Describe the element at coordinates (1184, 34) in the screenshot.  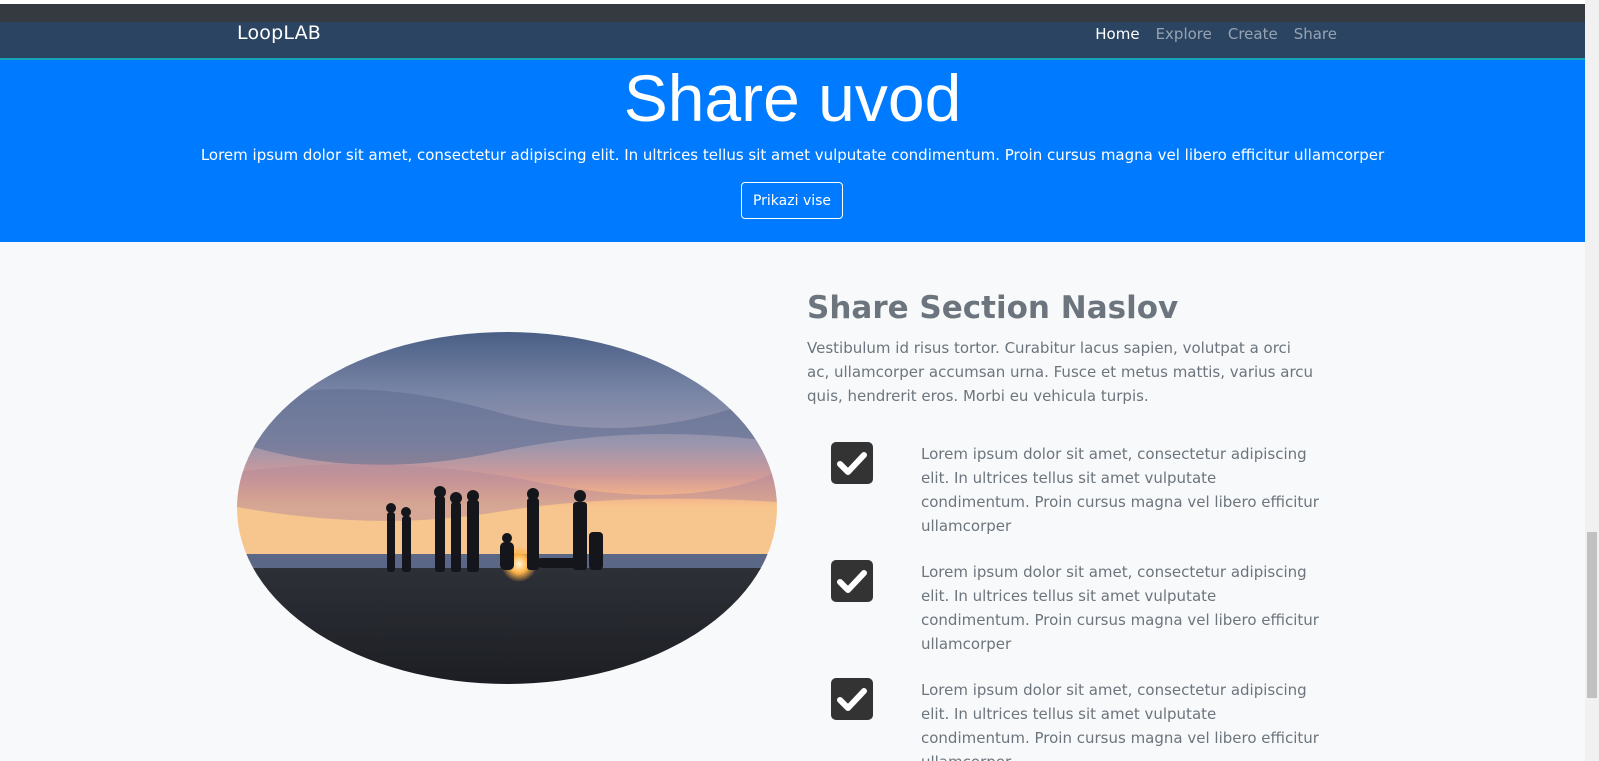
I see `nav-link-explore: Explore` at that location.